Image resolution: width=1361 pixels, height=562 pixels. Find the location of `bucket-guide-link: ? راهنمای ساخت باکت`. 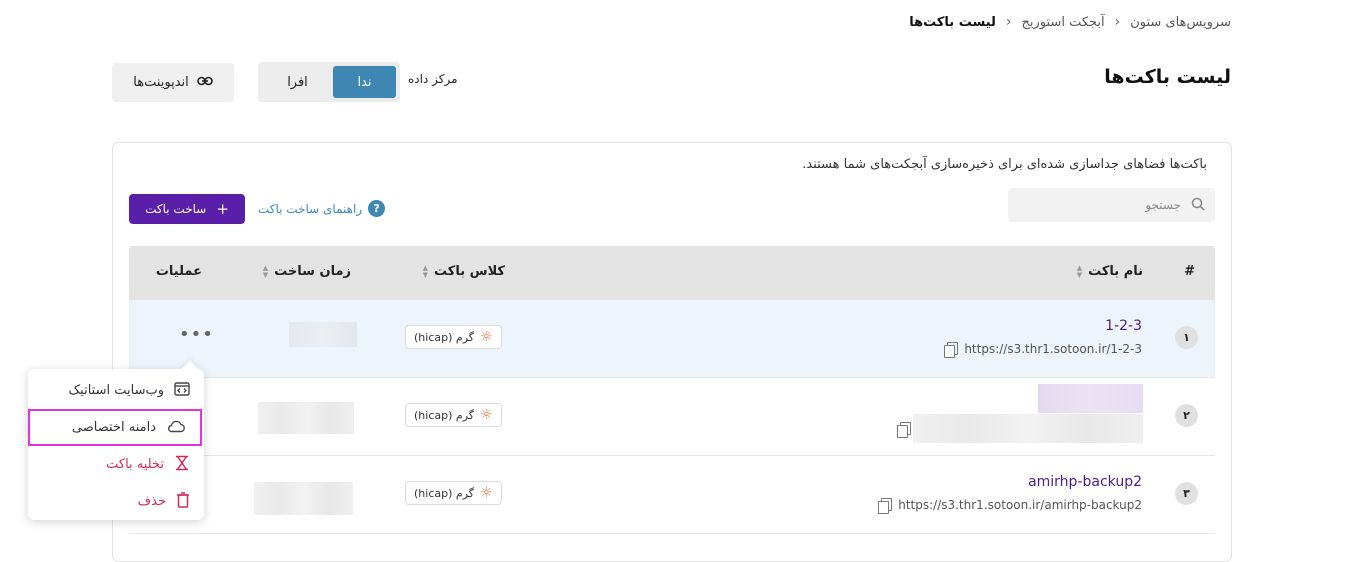

bucket-guide-link: ? راهنمای ساخت باکت is located at coordinates (322, 208).